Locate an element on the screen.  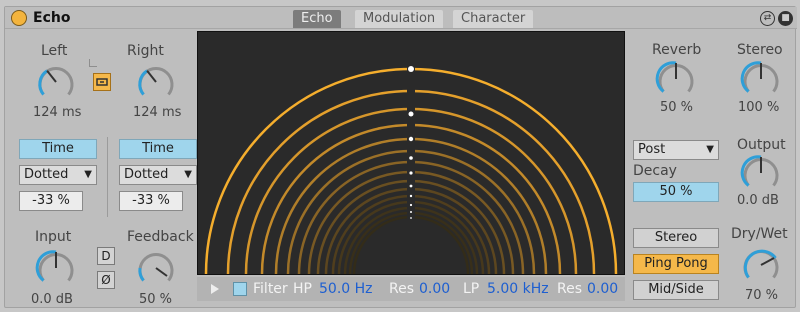
left-time-mode-button: Time is located at coordinates (58, 149).